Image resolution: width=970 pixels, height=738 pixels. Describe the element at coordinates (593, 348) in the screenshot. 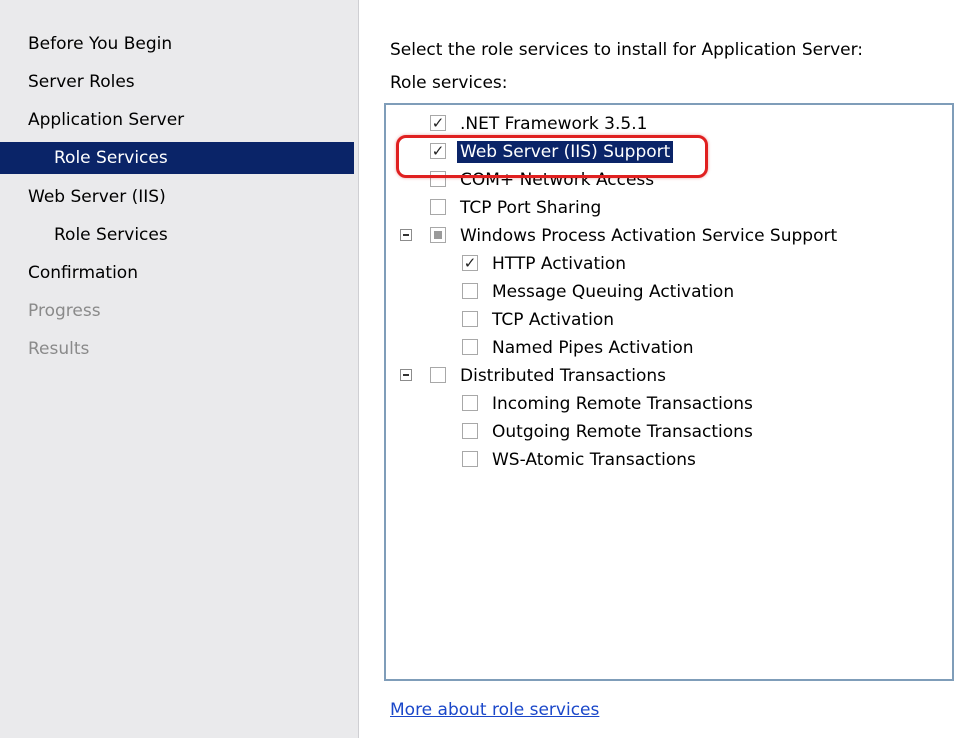

I see `tree-item-label: Named Pipes Activation` at that location.